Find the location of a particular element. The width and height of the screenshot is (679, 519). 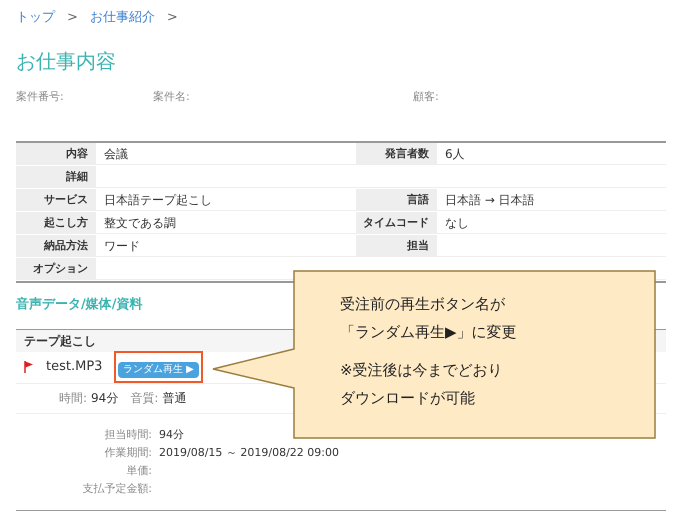

stat-label: 時間: is located at coordinates (73, 398).